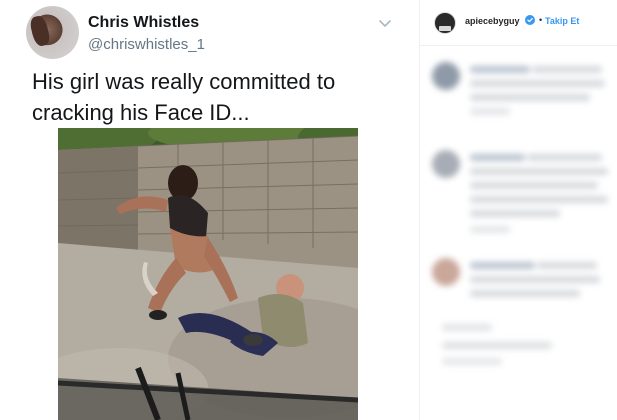  What do you see at coordinates (445, 23) in the screenshot?
I see `post-author-avatar` at bounding box center [445, 23].